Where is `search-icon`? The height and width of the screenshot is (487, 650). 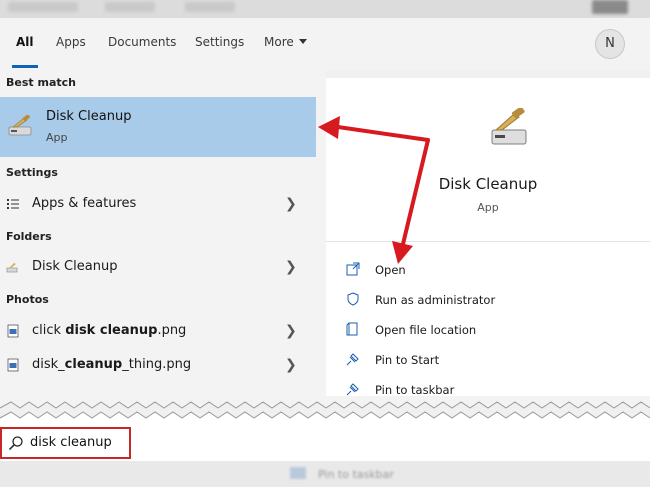
search-icon is located at coordinates (15, 443).